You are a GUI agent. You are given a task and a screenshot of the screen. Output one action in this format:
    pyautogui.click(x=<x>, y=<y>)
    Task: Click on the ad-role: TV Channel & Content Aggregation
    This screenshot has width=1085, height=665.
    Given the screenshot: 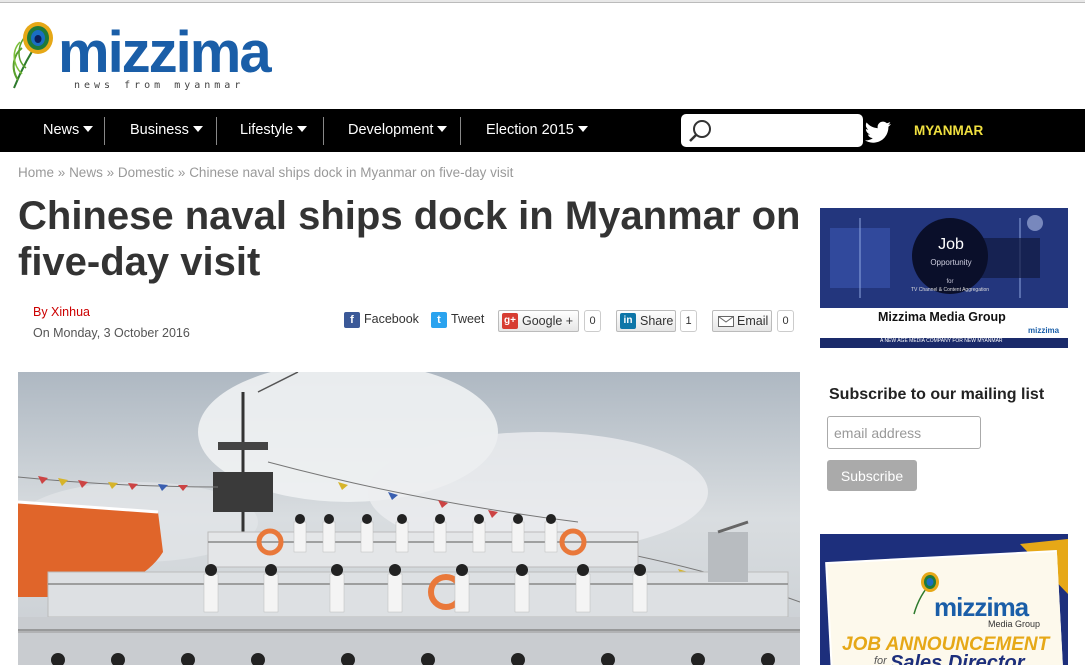 What is the action you would take?
    pyautogui.click(x=950, y=290)
    